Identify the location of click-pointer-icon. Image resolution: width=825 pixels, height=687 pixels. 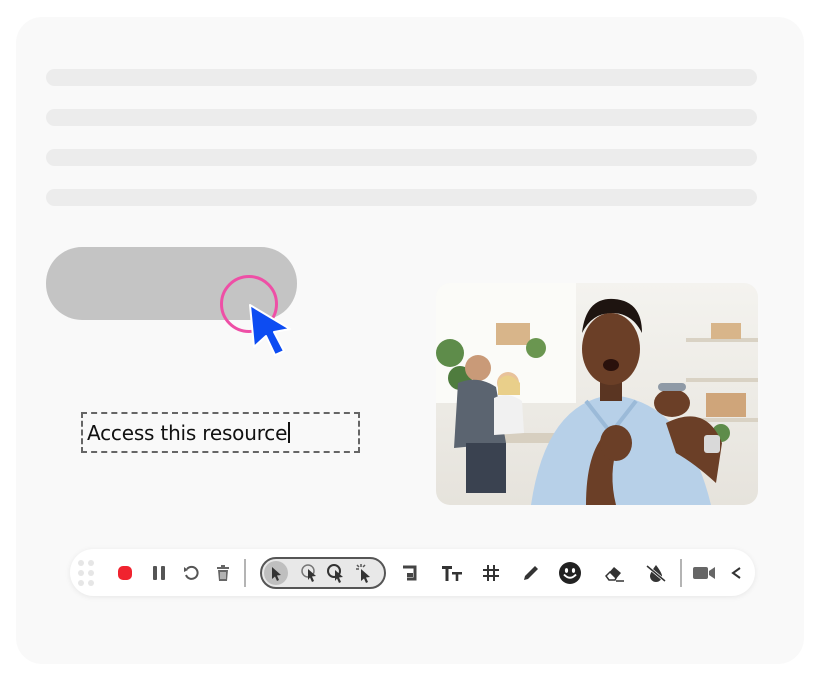
(308, 572).